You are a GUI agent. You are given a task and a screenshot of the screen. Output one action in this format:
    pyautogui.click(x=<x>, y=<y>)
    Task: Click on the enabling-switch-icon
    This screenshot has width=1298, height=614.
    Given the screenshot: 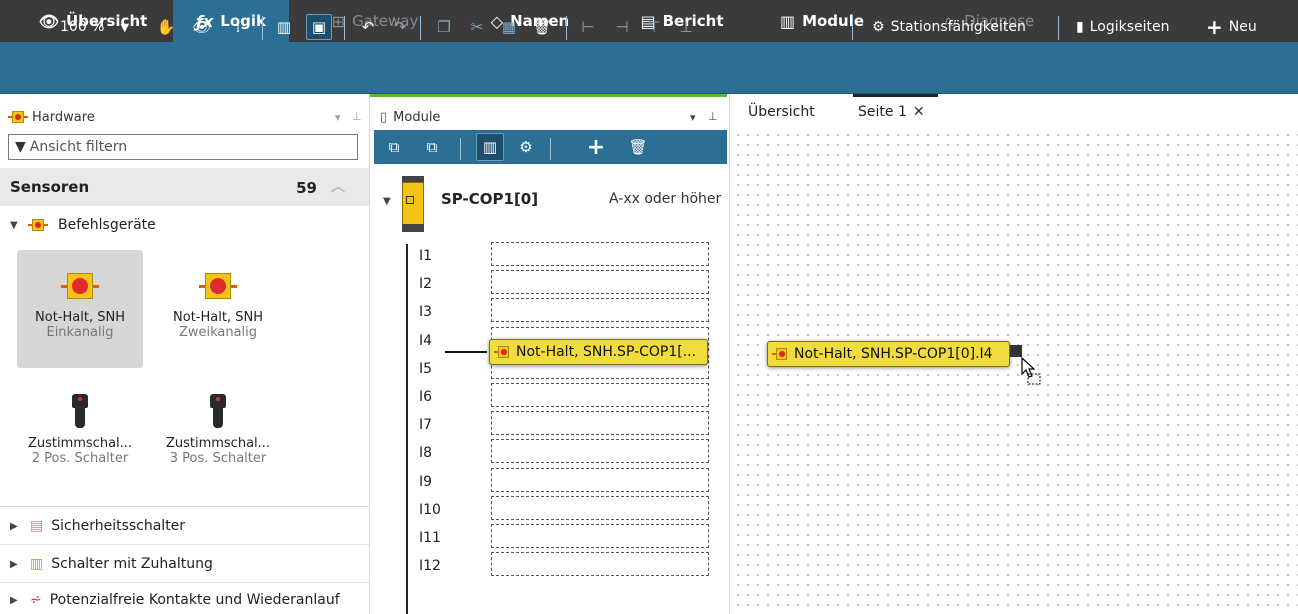 What is the action you would take?
    pyautogui.click(x=218, y=411)
    